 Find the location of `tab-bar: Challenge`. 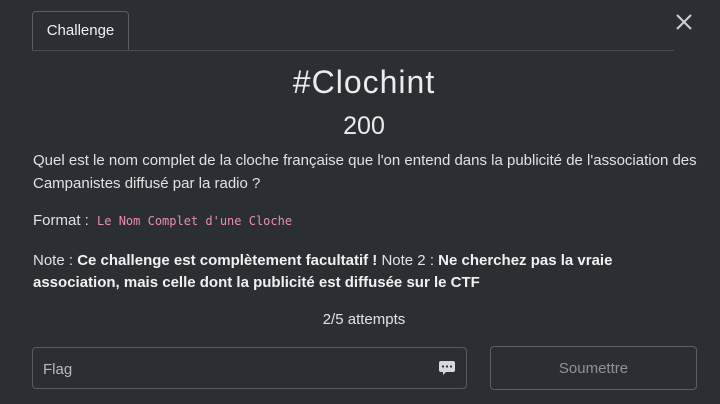

tab-bar: Challenge is located at coordinates (353, 31).